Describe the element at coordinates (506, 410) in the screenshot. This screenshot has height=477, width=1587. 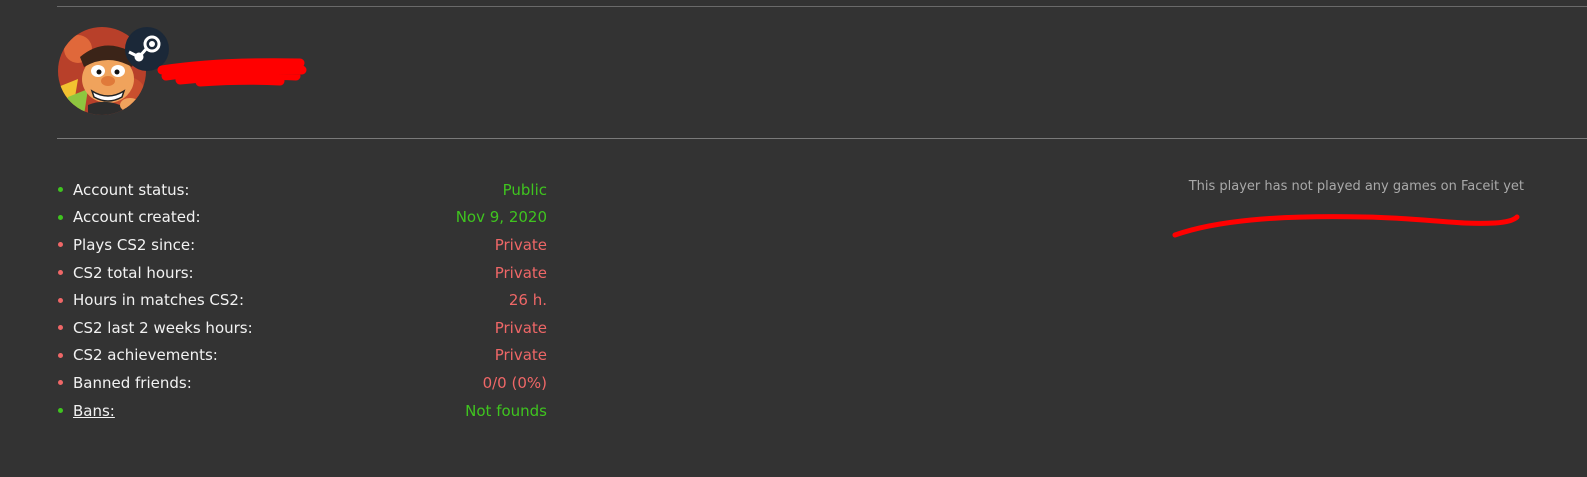
I see `stat-value: Not founds` at that location.